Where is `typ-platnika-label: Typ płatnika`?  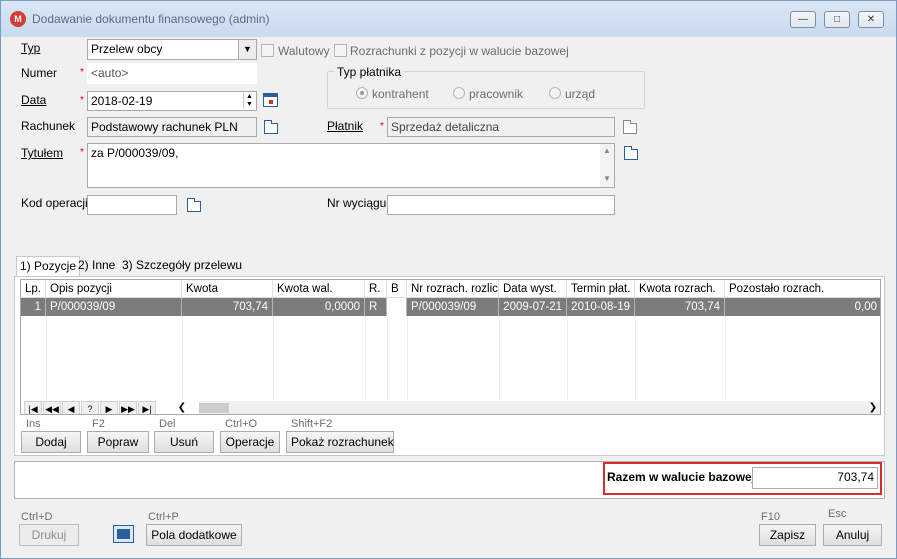
typ-platnika-label: Typ płatnika is located at coordinates (369, 72).